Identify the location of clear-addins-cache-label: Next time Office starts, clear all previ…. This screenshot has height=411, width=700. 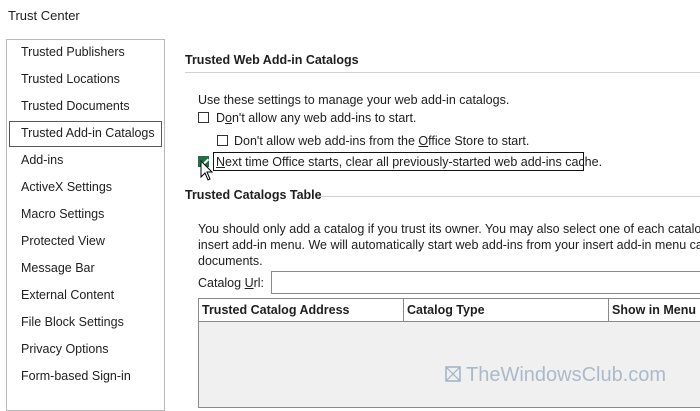
(409, 162).